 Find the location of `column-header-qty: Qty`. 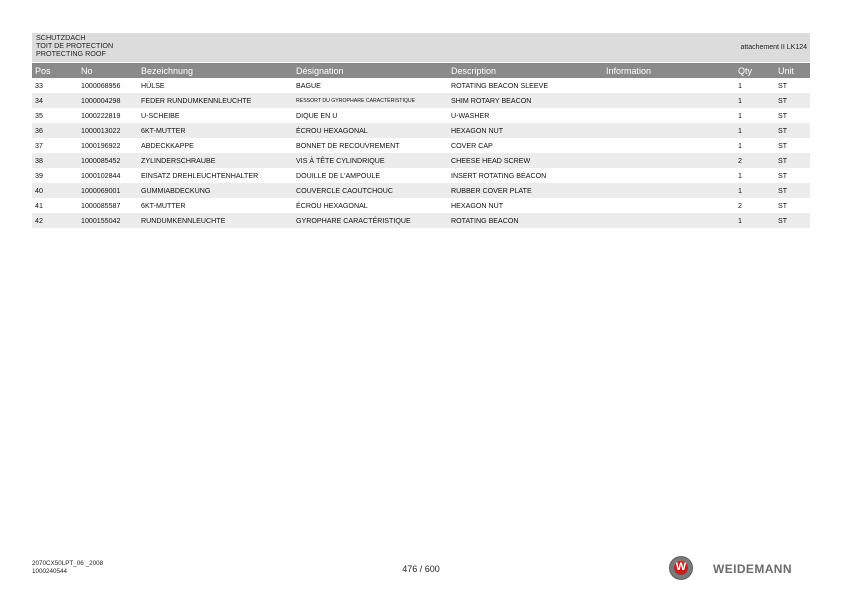

column-header-qty: Qty is located at coordinates (755, 70).